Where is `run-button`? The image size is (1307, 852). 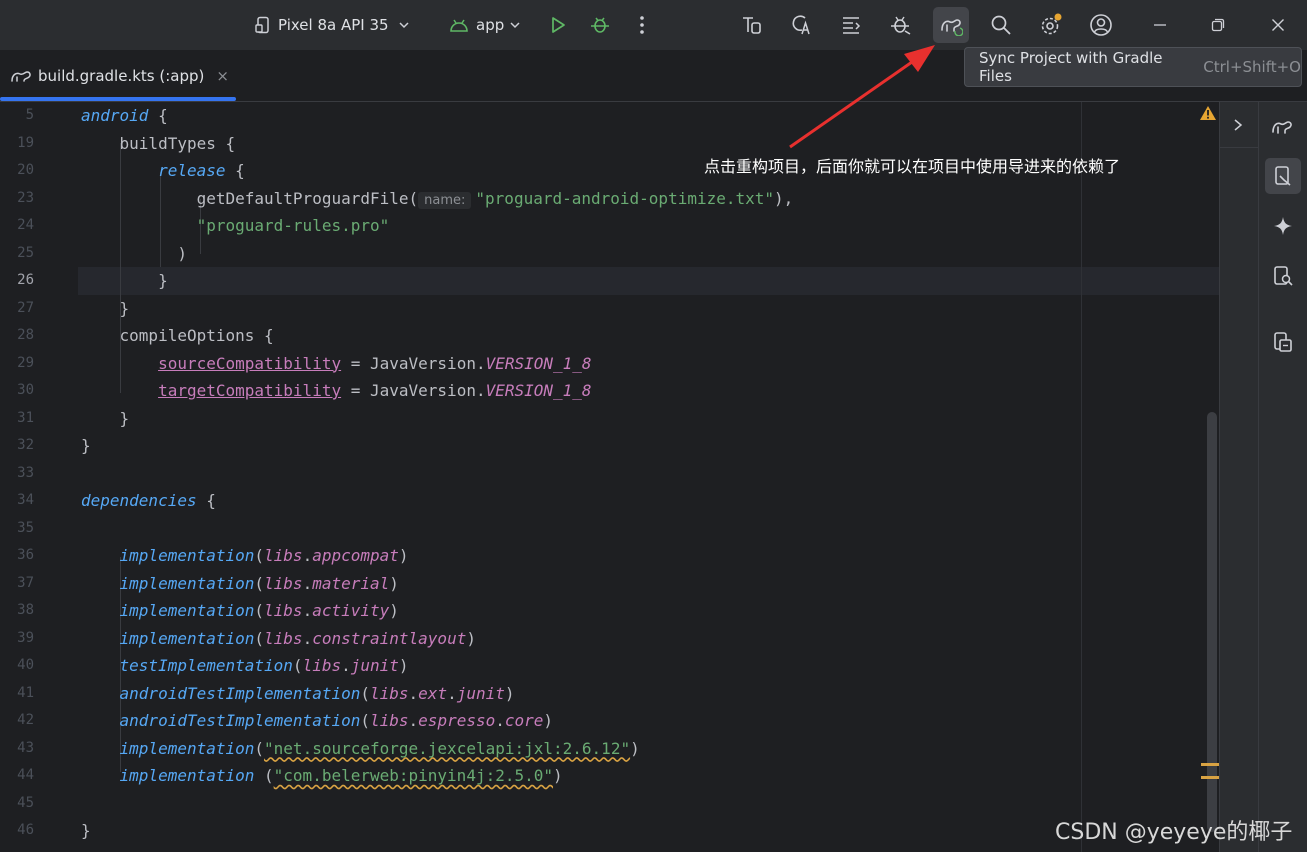 run-button is located at coordinates (558, 25).